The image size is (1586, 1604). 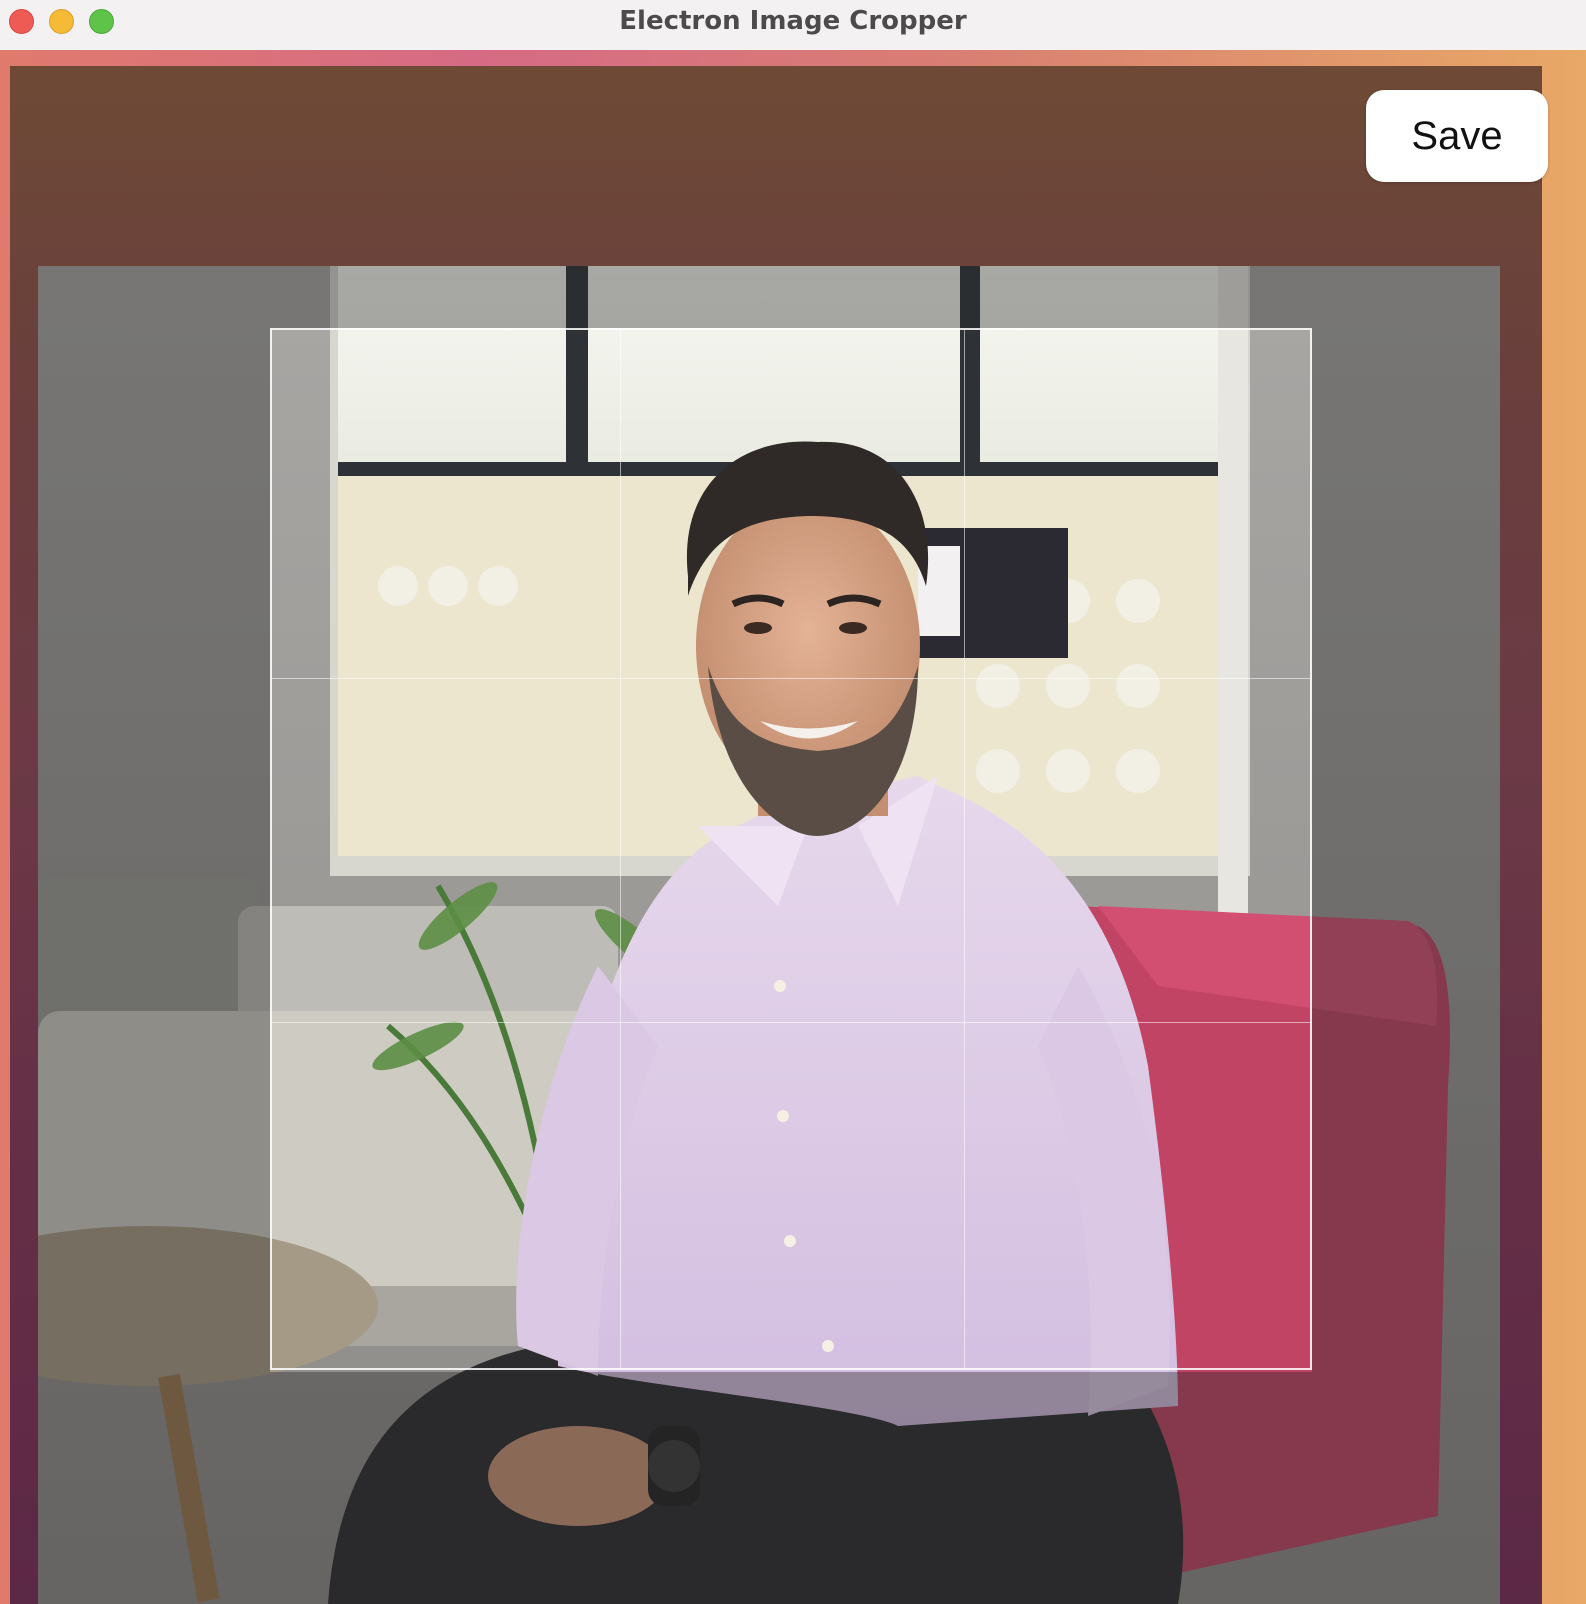 I want to click on window-title: Electron Image Cropper, so click(x=793, y=21).